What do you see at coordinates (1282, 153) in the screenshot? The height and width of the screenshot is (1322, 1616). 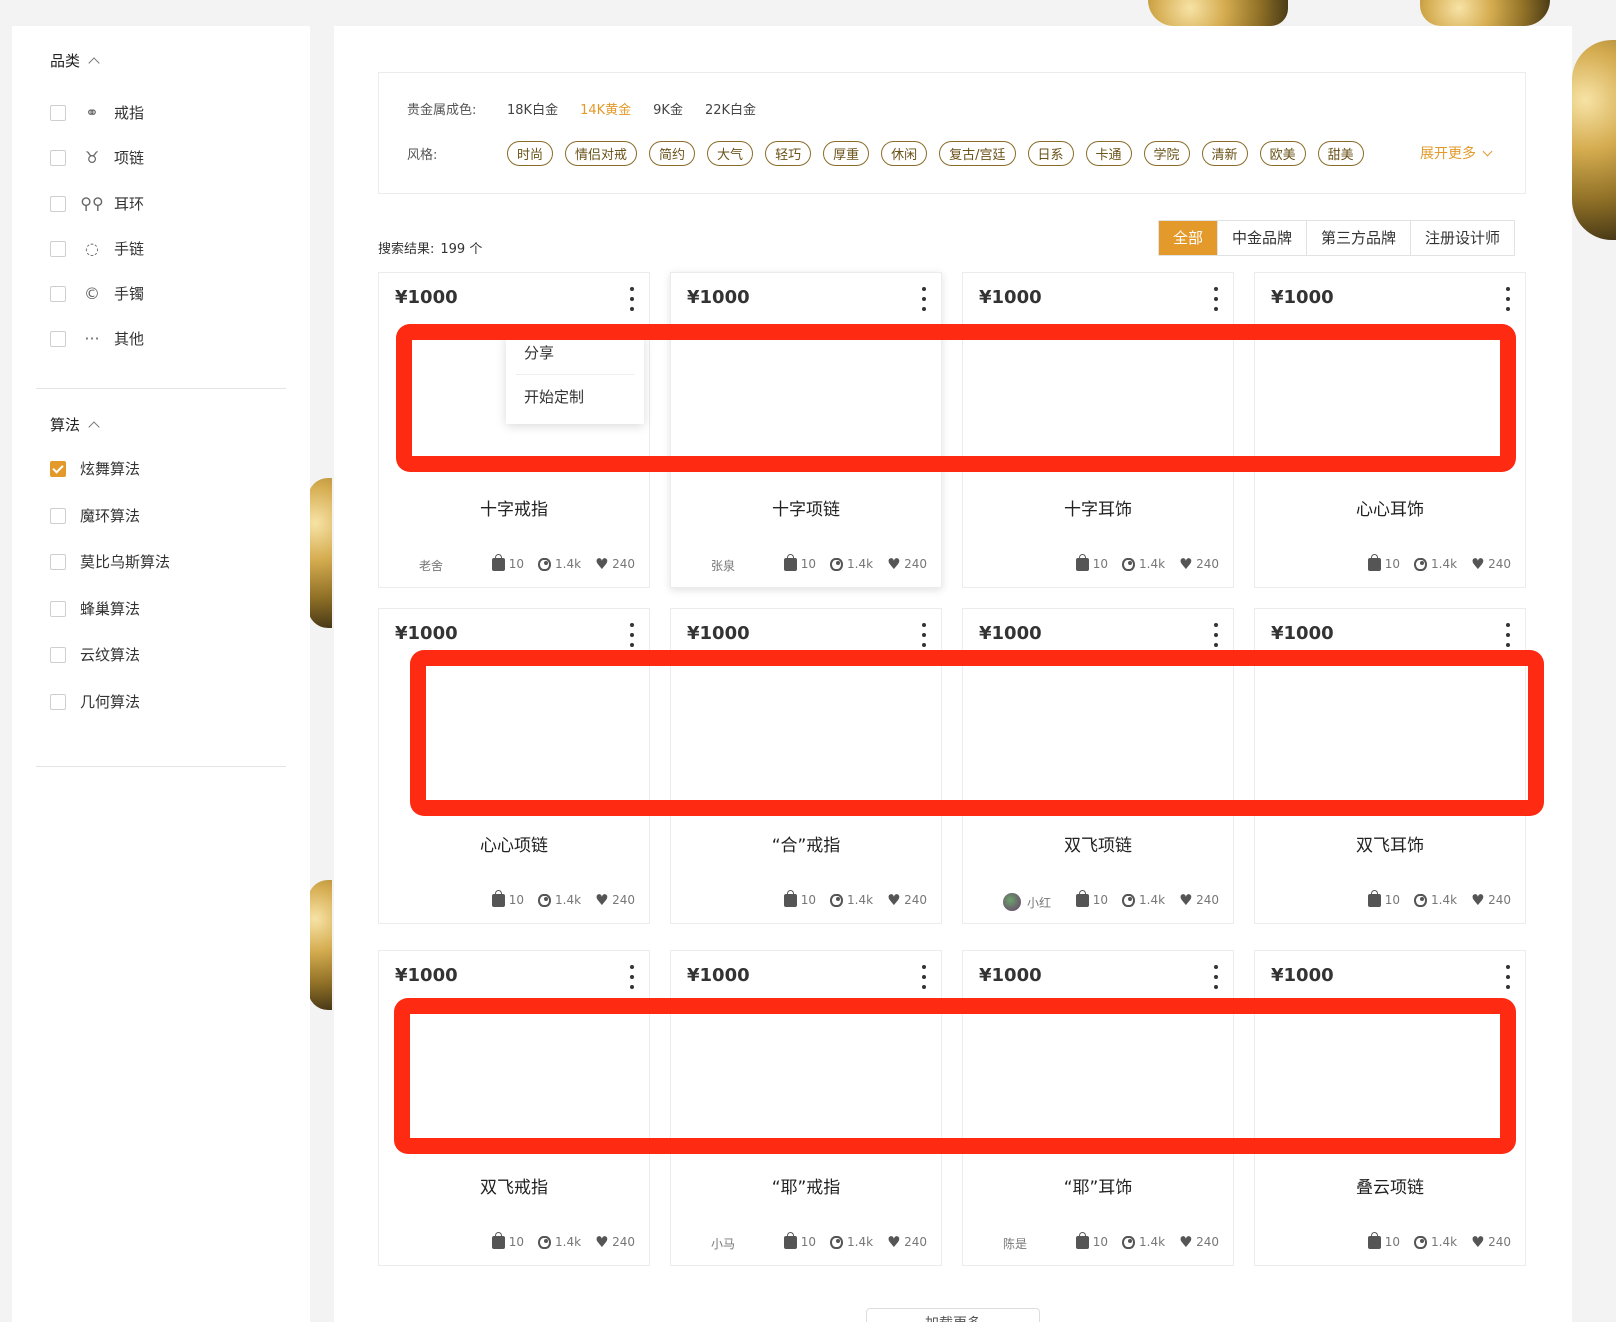 I see `style-tag: 欧美` at bounding box center [1282, 153].